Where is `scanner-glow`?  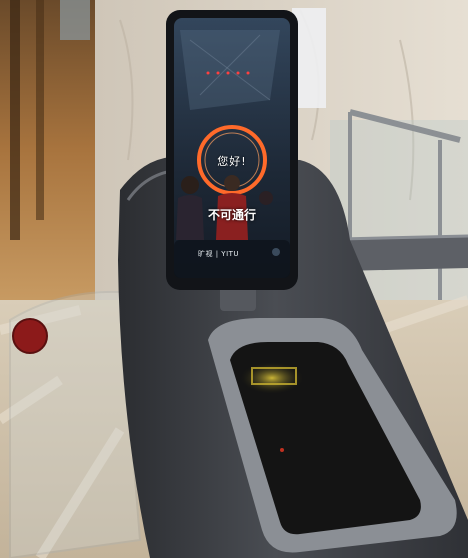 scanner-glow is located at coordinates (272, 378).